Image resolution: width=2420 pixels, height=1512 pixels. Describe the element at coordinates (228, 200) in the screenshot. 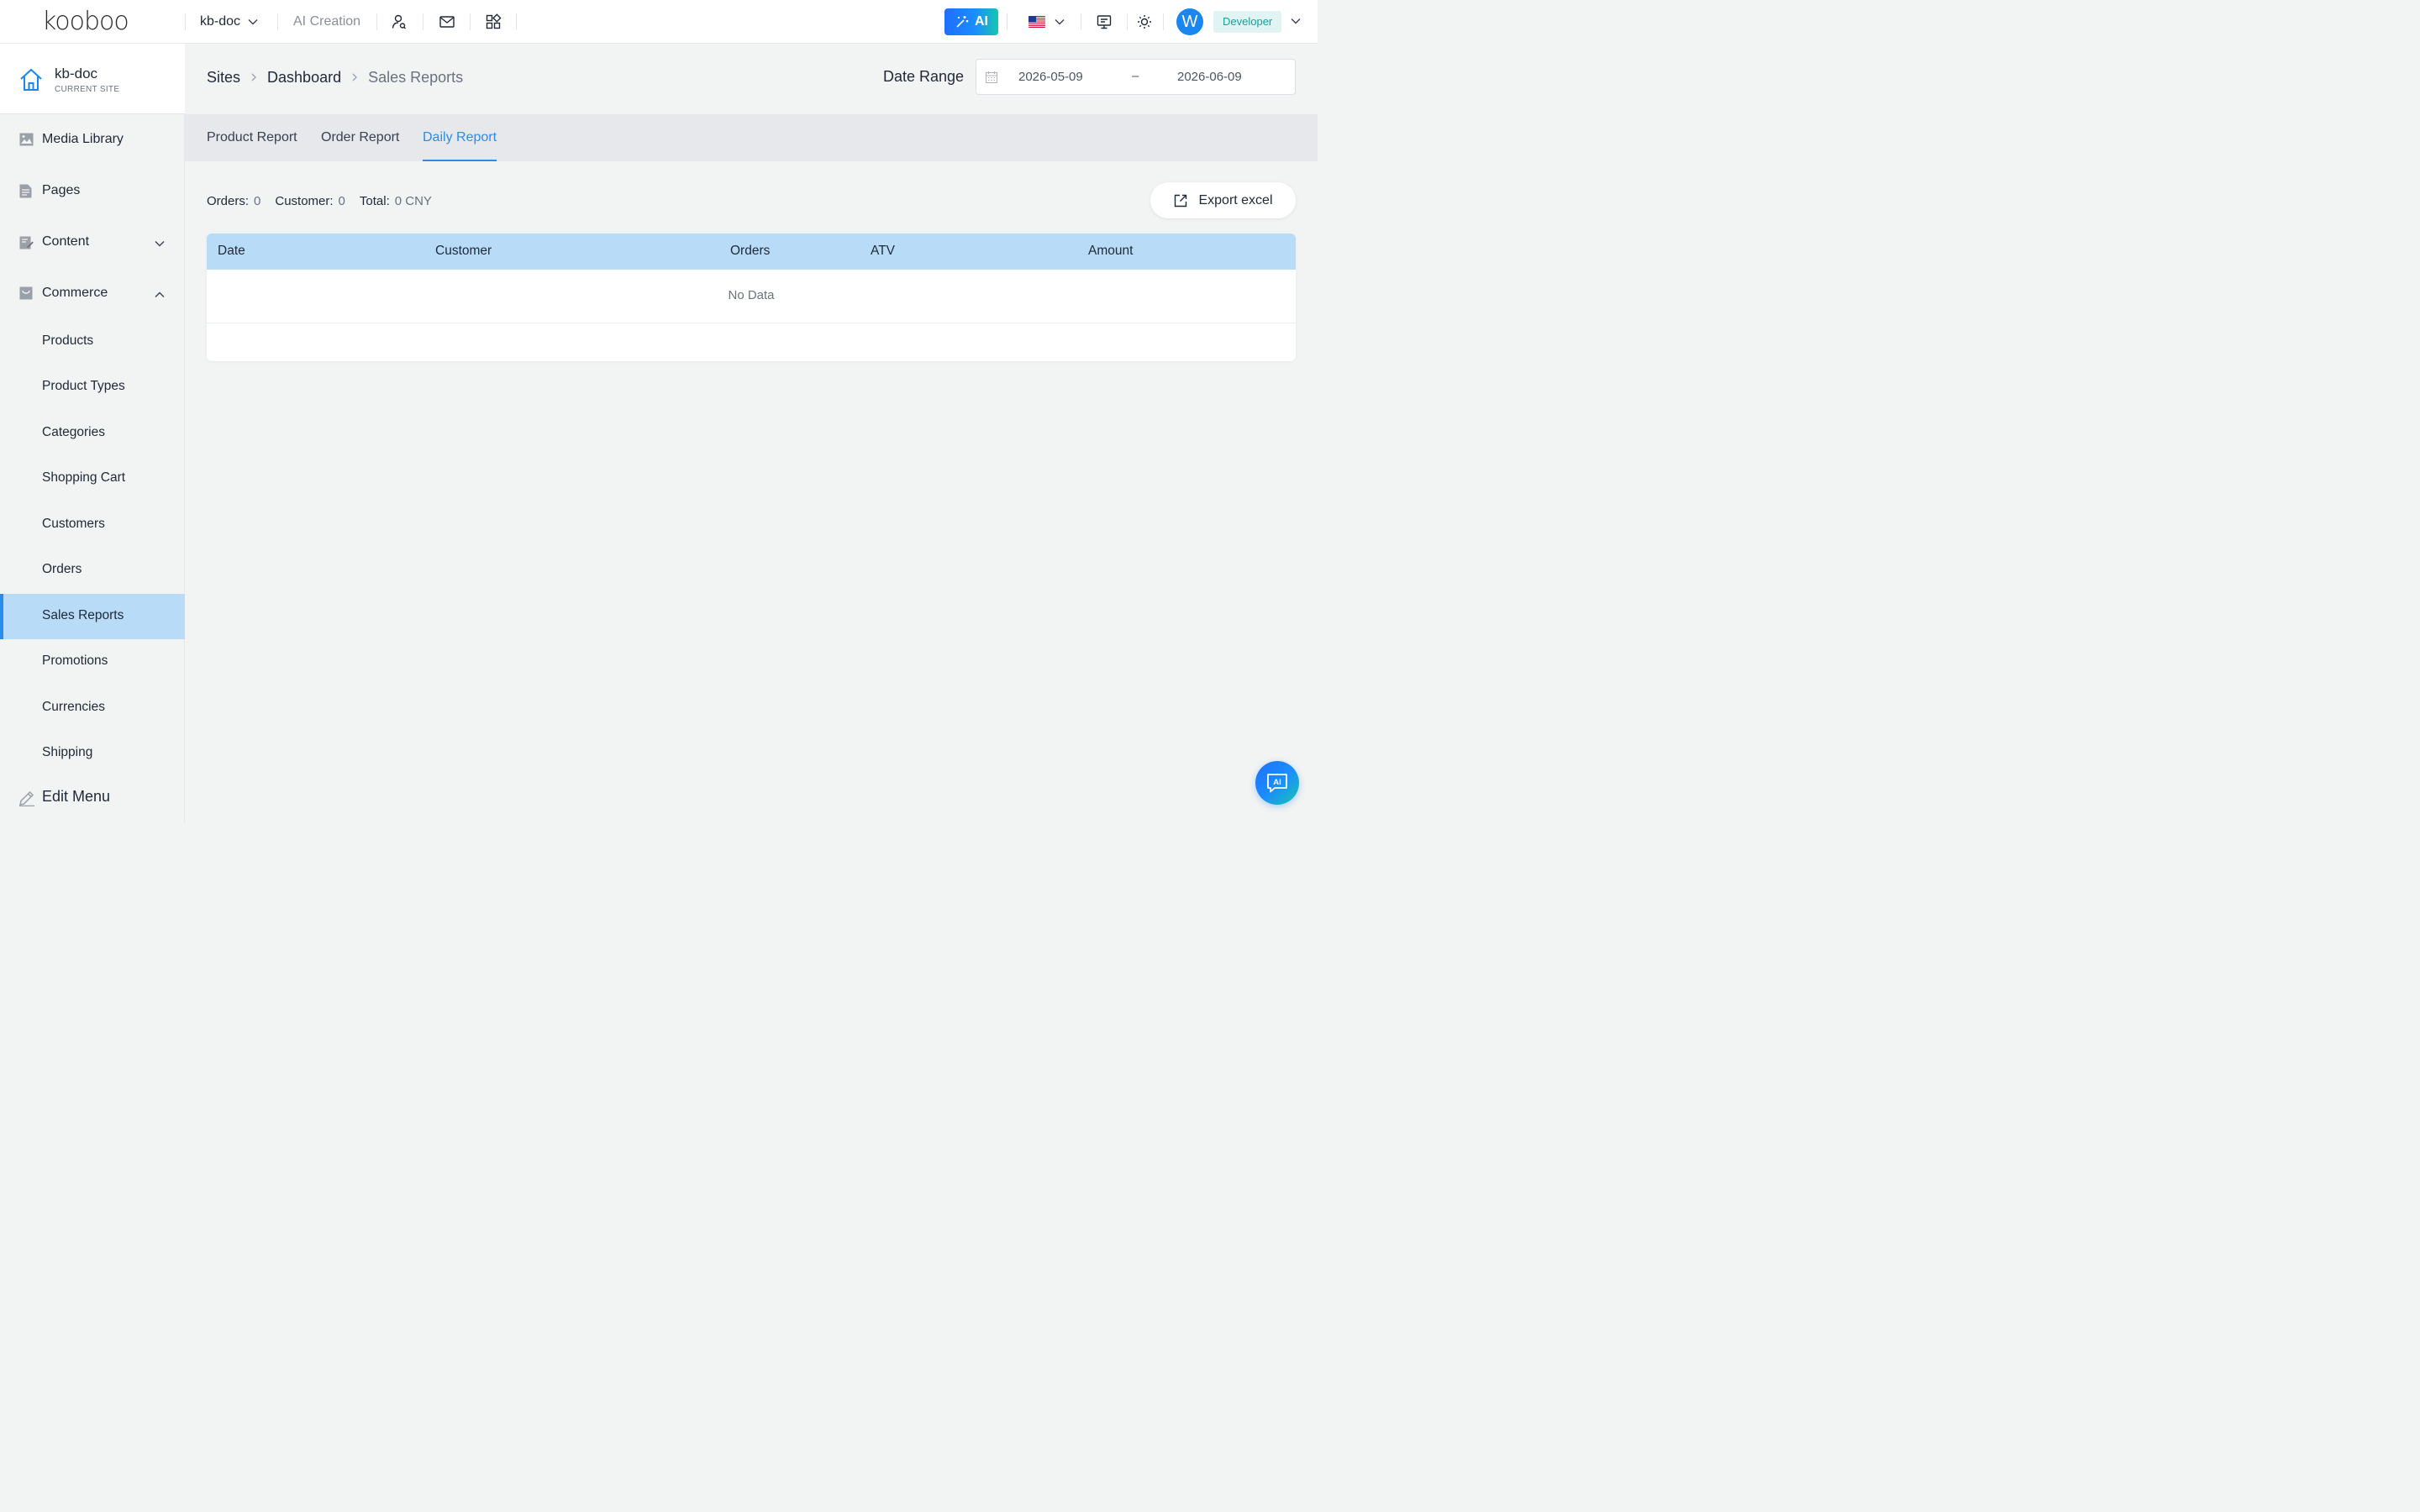

I see `orders-label: Orders:` at that location.